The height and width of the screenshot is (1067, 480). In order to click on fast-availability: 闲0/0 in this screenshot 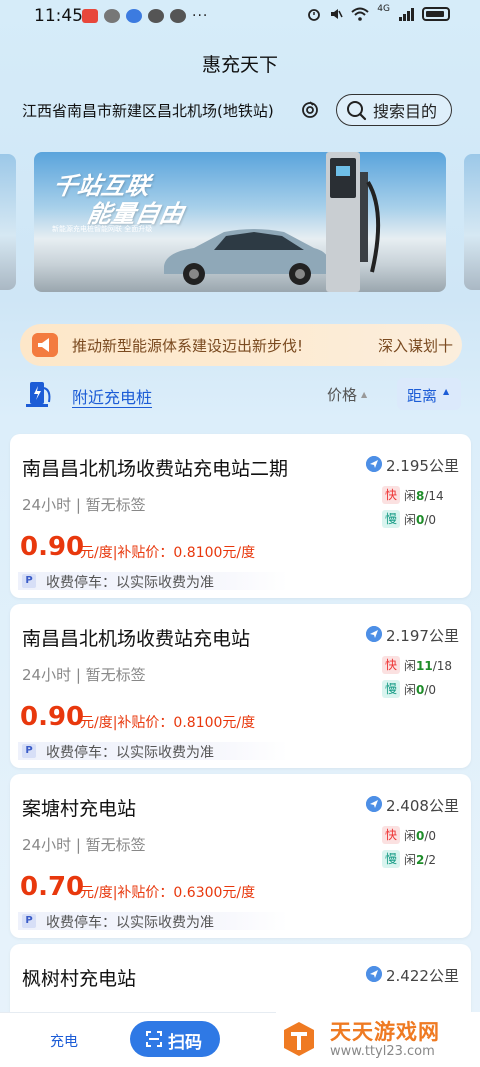, I will do `click(420, 836)`.